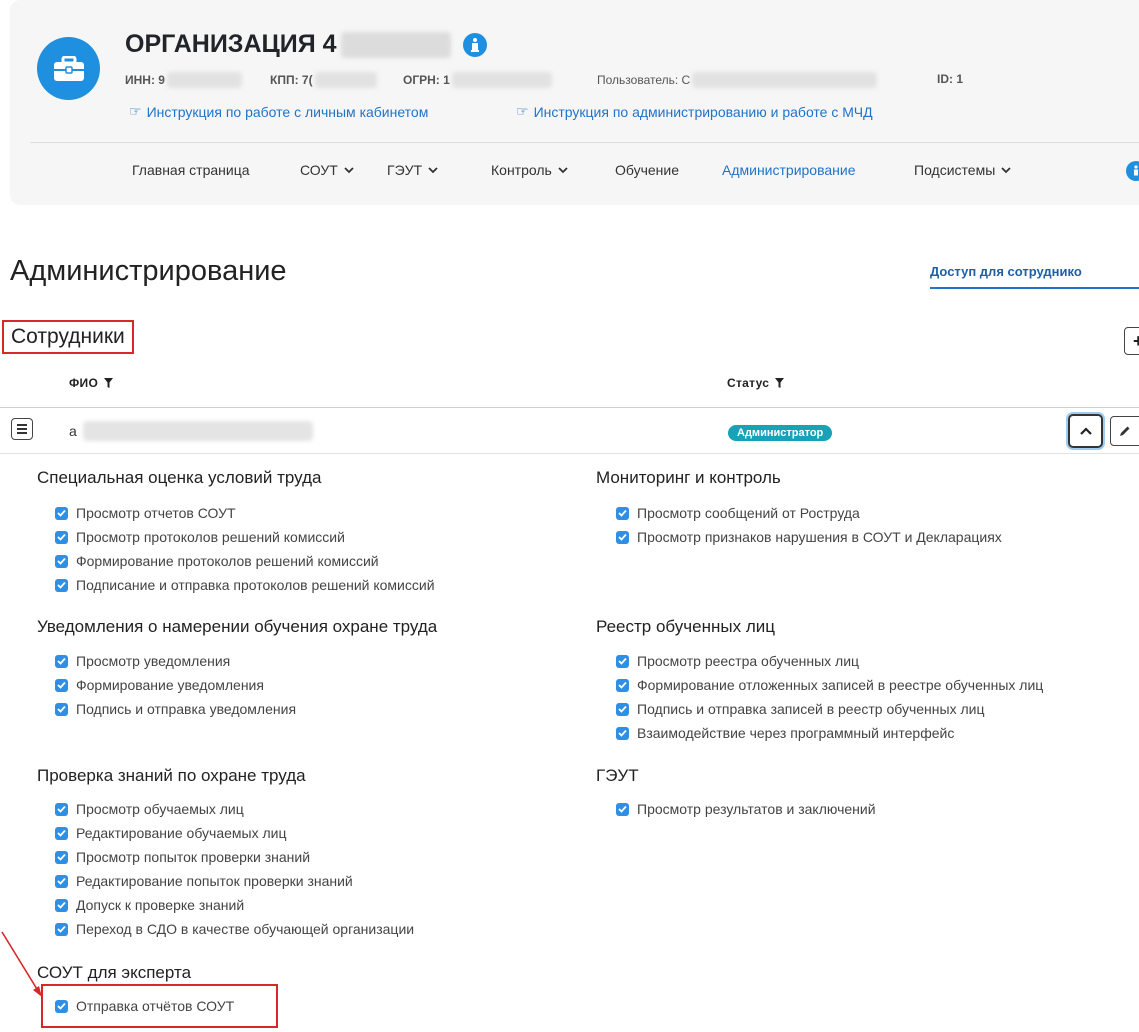 Image resolution: width=1139 pixels, height=1032 pixels. I want to click on nav-item-administration: Администрирование, so click(789, 170).